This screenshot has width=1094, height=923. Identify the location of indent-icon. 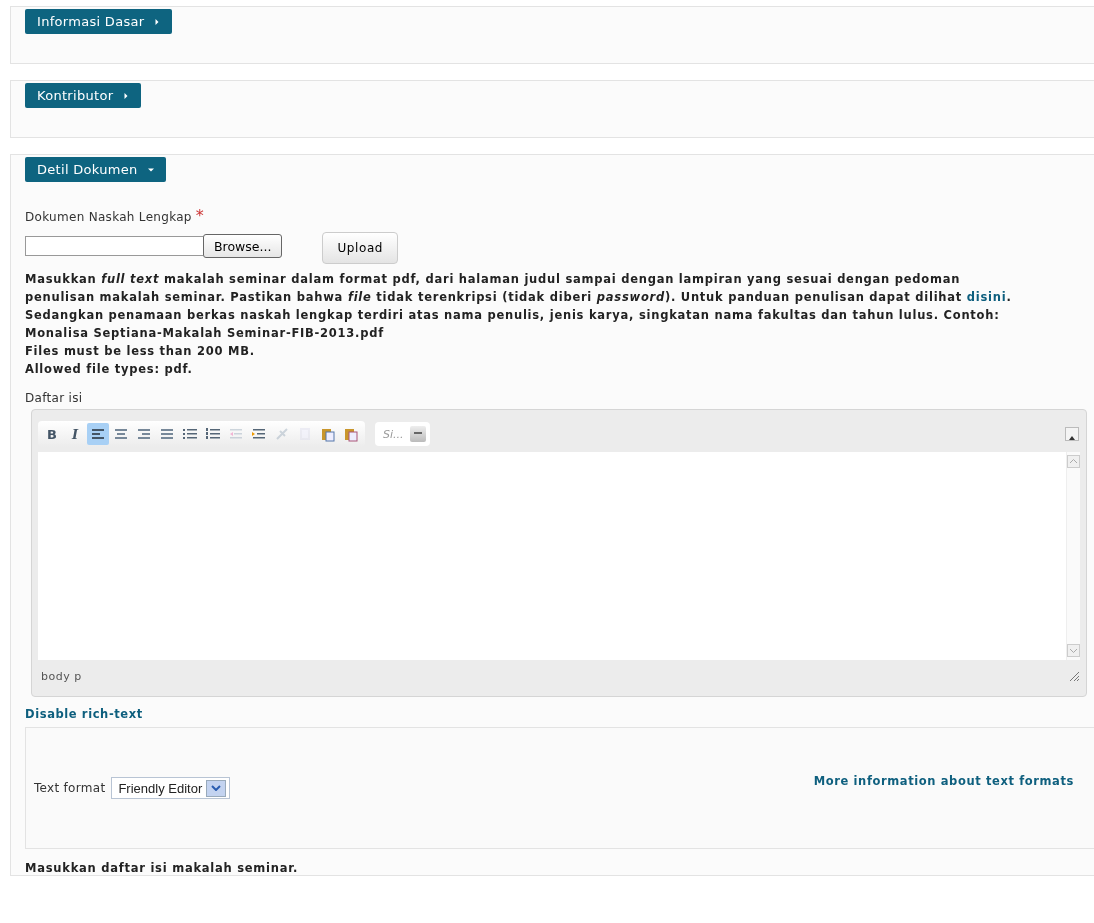
(259, 434).